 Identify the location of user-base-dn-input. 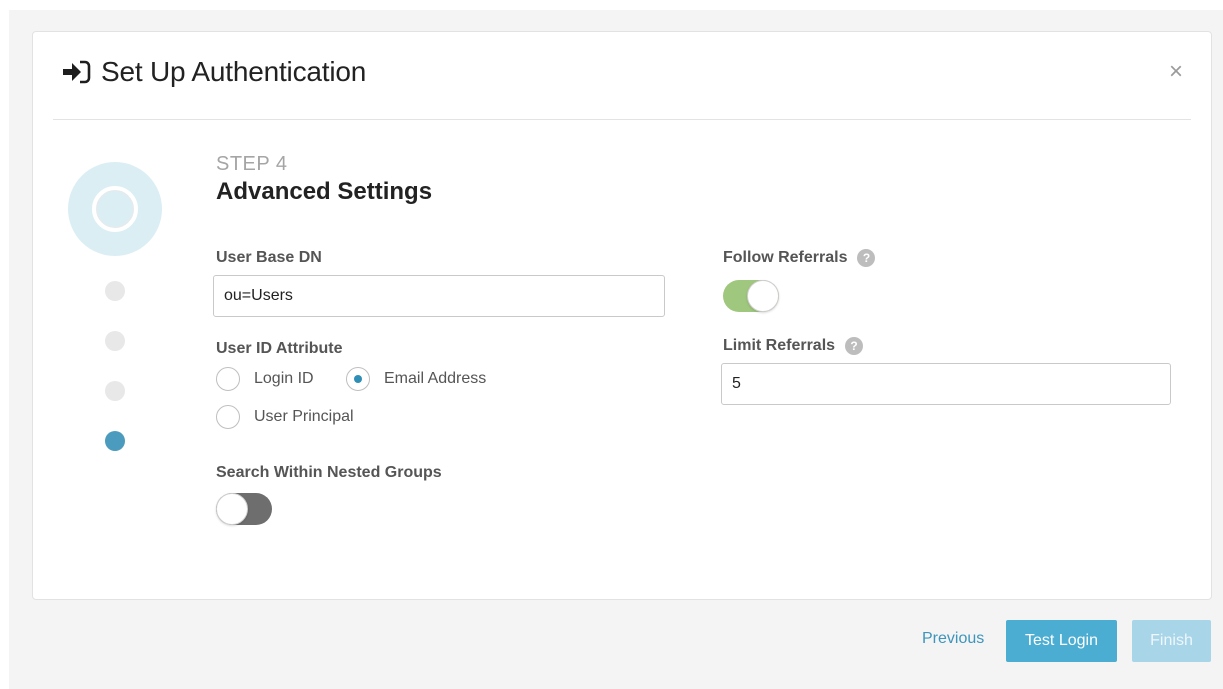
(439, 296).